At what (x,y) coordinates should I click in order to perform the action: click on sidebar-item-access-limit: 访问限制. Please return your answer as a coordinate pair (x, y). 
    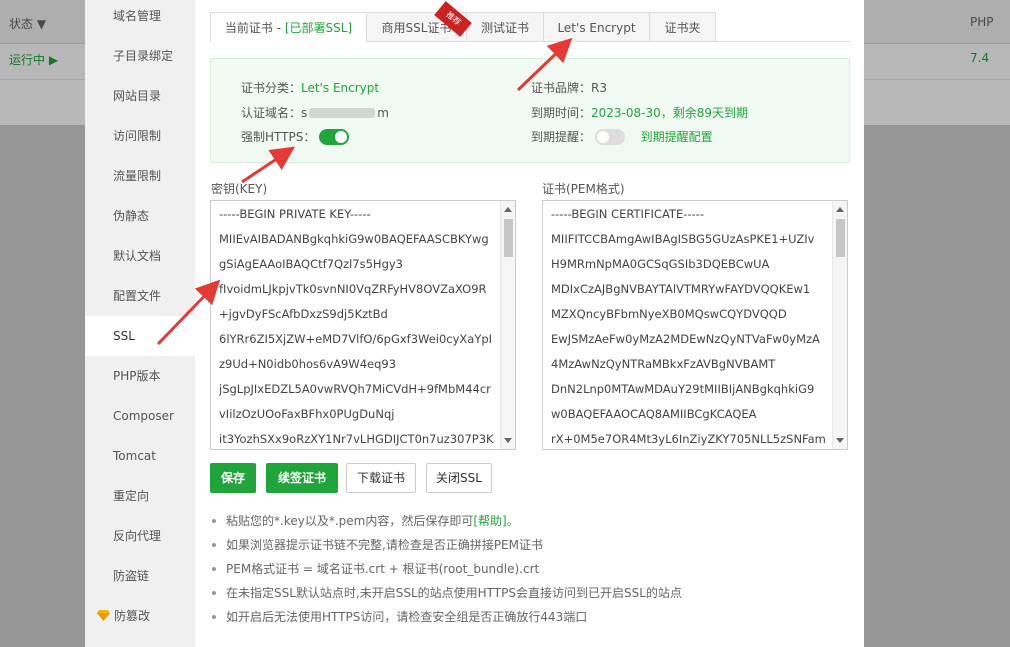
    Looking at the image, I should click on (140, 136).